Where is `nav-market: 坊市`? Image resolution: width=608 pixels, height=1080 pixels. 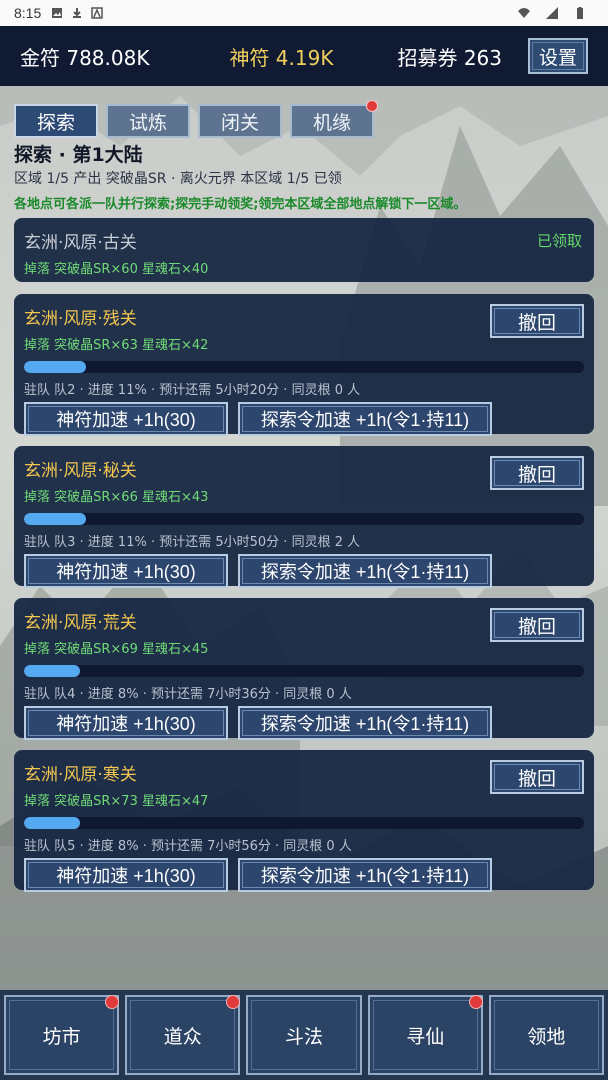
nav-market: 坊市 is located at coordinates (62, 1035).